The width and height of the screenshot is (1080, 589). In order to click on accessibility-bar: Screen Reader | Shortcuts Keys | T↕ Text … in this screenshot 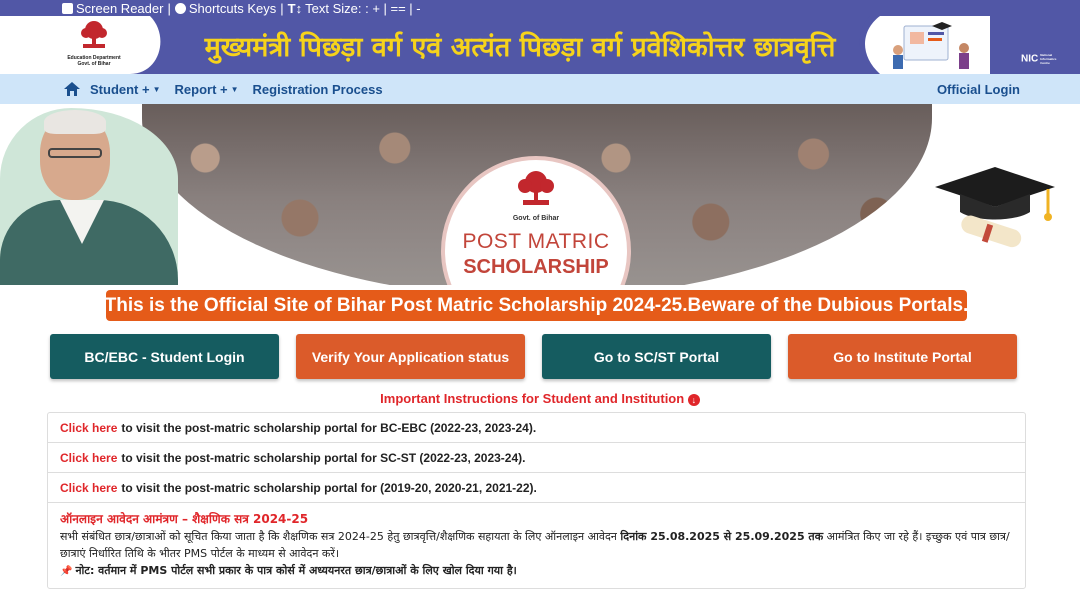, I will do `click(540, 8)`.